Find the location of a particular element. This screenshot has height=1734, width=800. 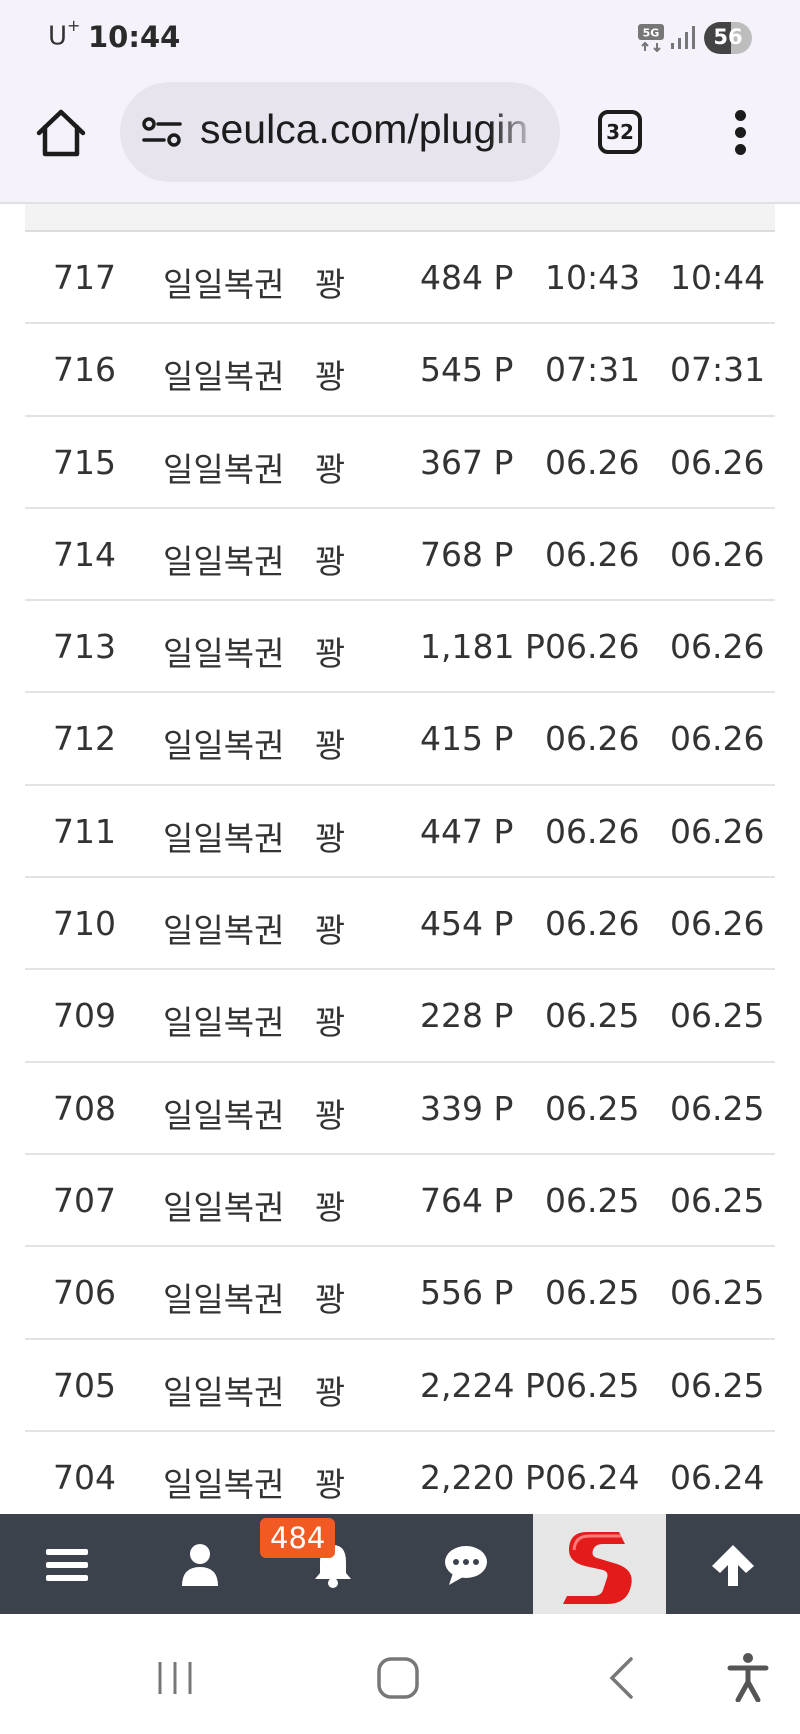

scroll-top-button is located at coordinates (732, 1564).